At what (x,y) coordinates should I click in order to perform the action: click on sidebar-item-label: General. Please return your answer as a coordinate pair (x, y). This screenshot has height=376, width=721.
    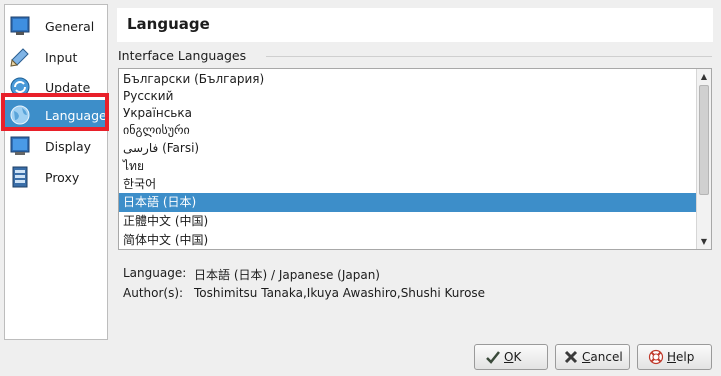
    Looking at the image, I should click on (70, 26).